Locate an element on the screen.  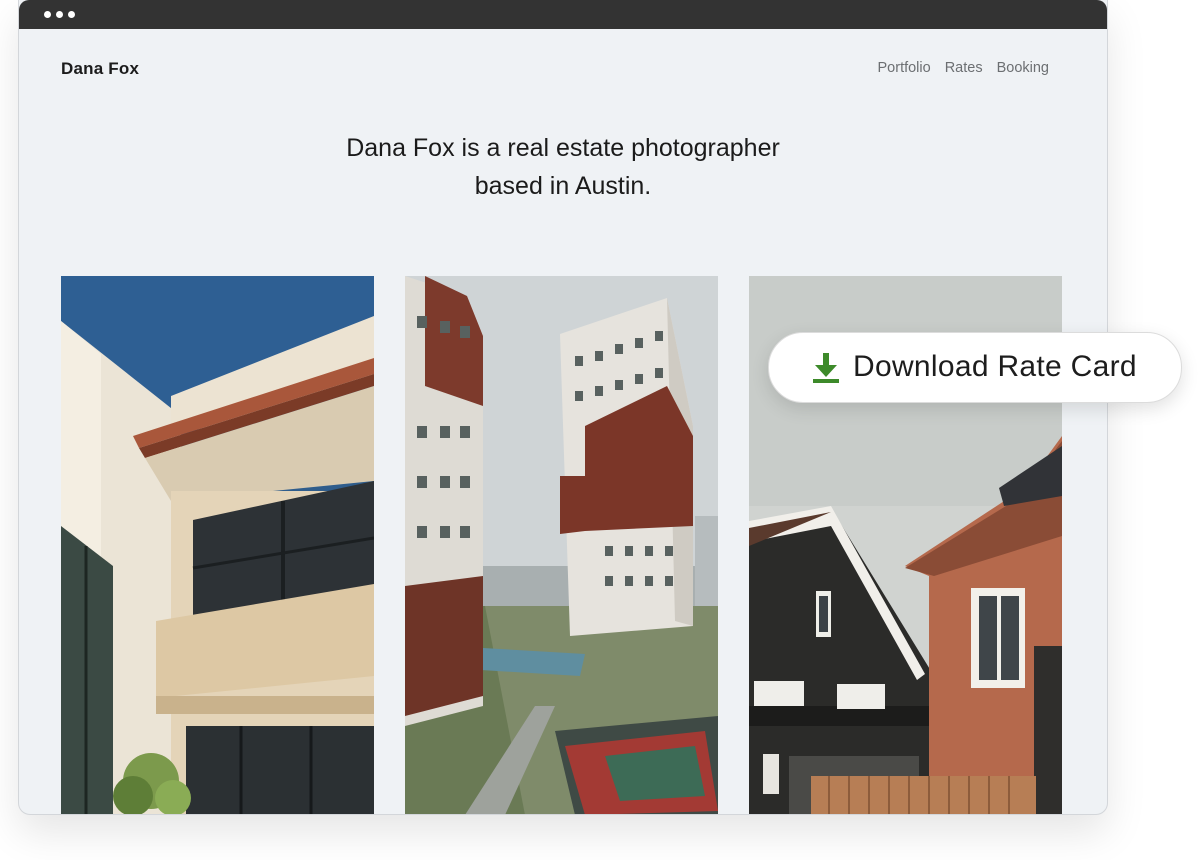
nav-booking: Booking is located at coordinates (1023, 68).